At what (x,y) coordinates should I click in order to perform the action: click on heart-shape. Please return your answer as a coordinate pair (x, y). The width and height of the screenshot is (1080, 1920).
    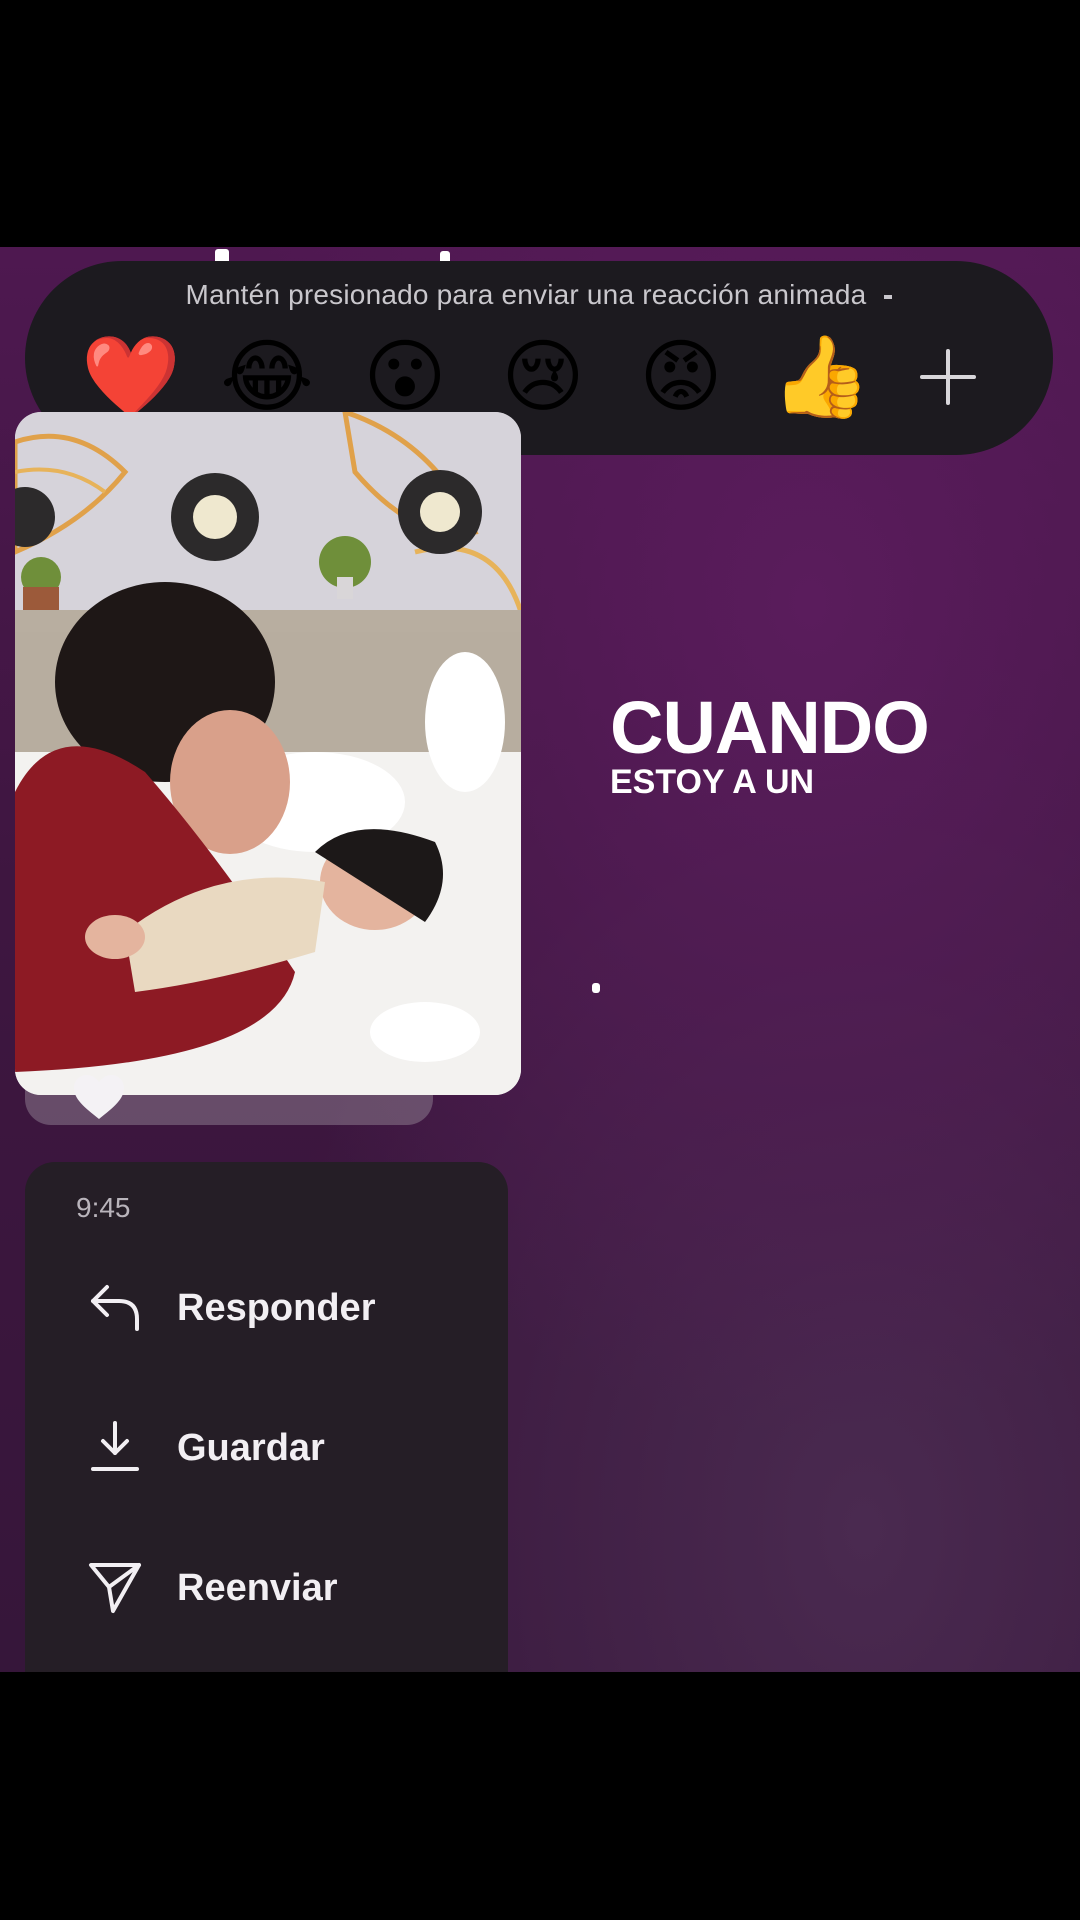
    Looking at the image, I should click on (99, 1097).